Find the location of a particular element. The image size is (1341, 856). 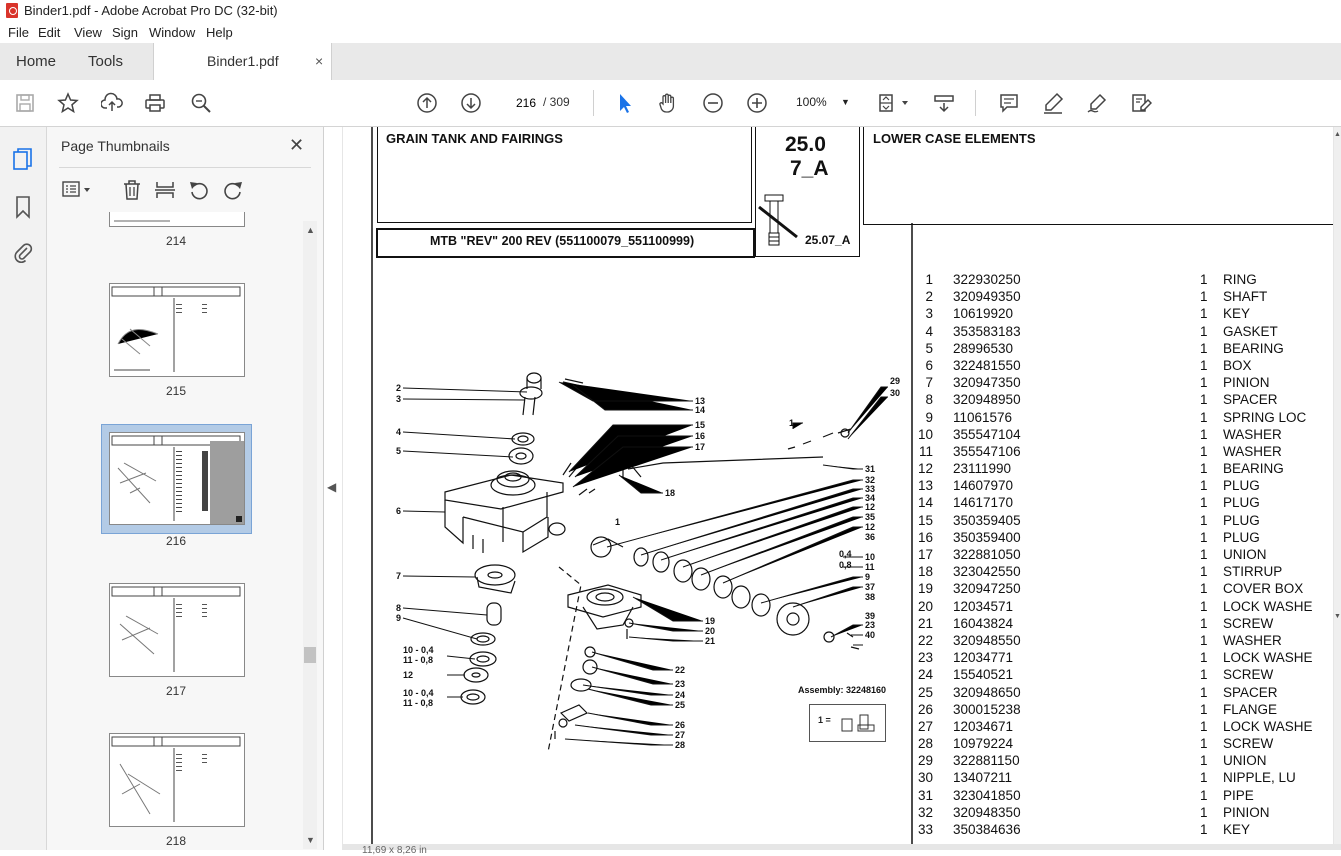

rotate-counterclockwise-icon is located at coordinates (199, 190).